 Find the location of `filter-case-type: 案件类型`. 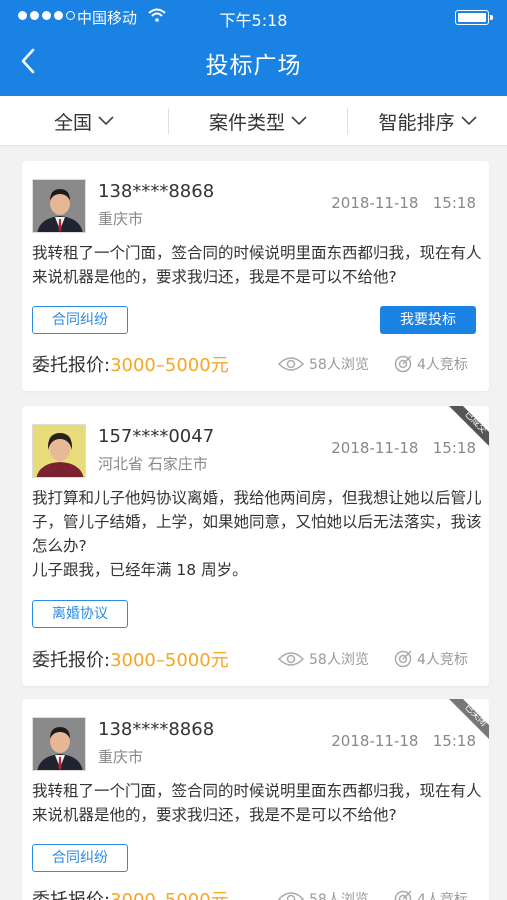

filter-case-type: 案件类型 is located at coordinates (258, 121).